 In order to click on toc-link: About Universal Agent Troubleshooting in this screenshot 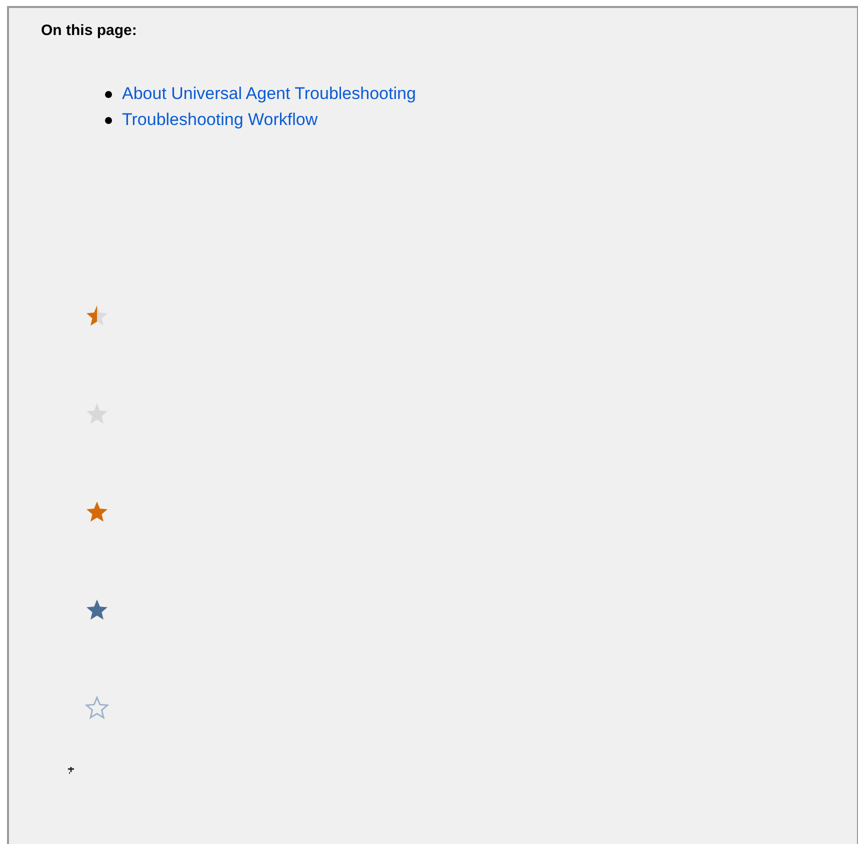, I will do `click(269, 94)`.